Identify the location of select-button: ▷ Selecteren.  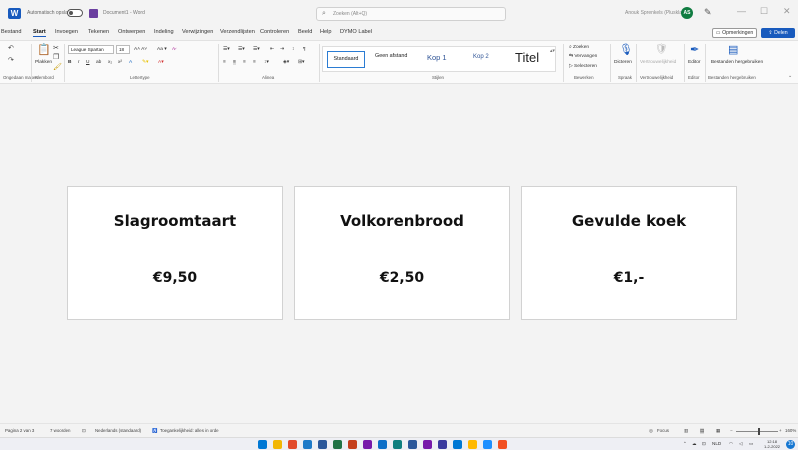
(583, 66).